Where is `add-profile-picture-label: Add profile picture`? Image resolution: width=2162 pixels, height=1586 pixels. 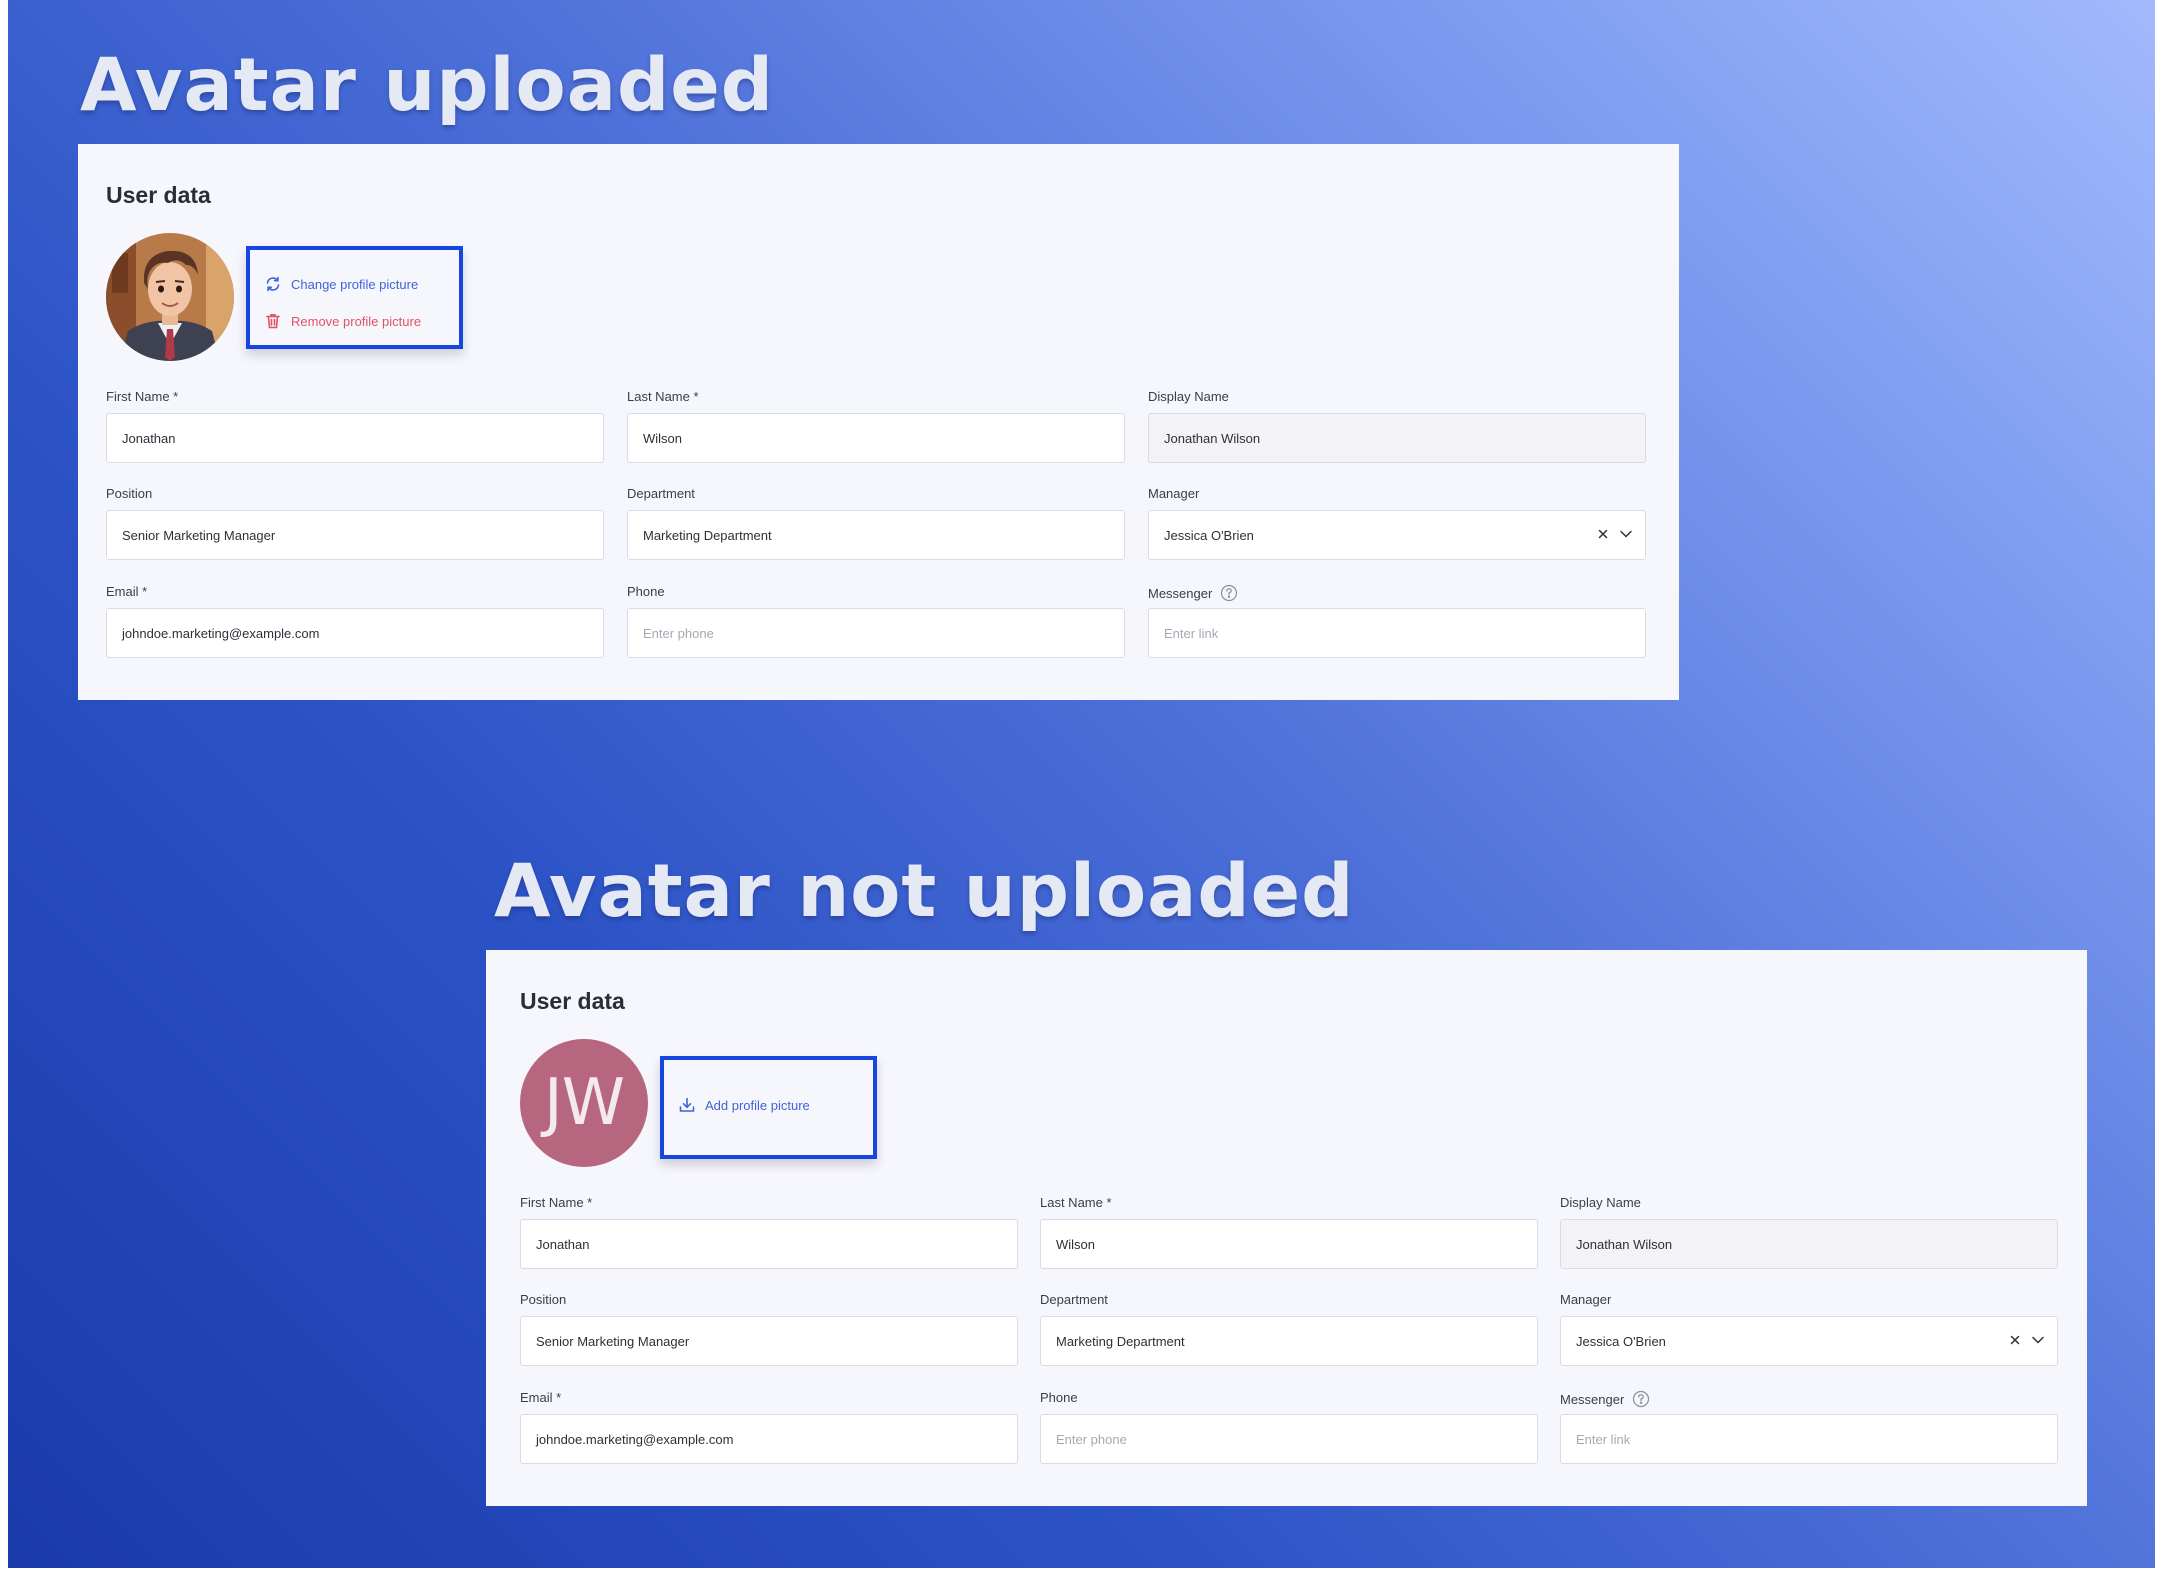 add-profile-picture-label: Add profile picture is located at coordinates (757, 1105).